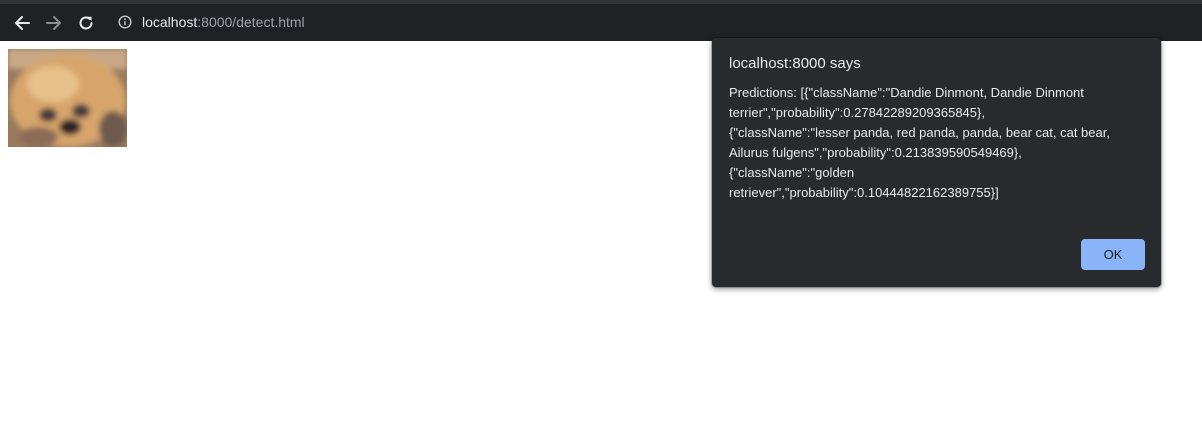 This screenshot has height=439, width=1202. I want to click on reload-icon, so click(86, 23).